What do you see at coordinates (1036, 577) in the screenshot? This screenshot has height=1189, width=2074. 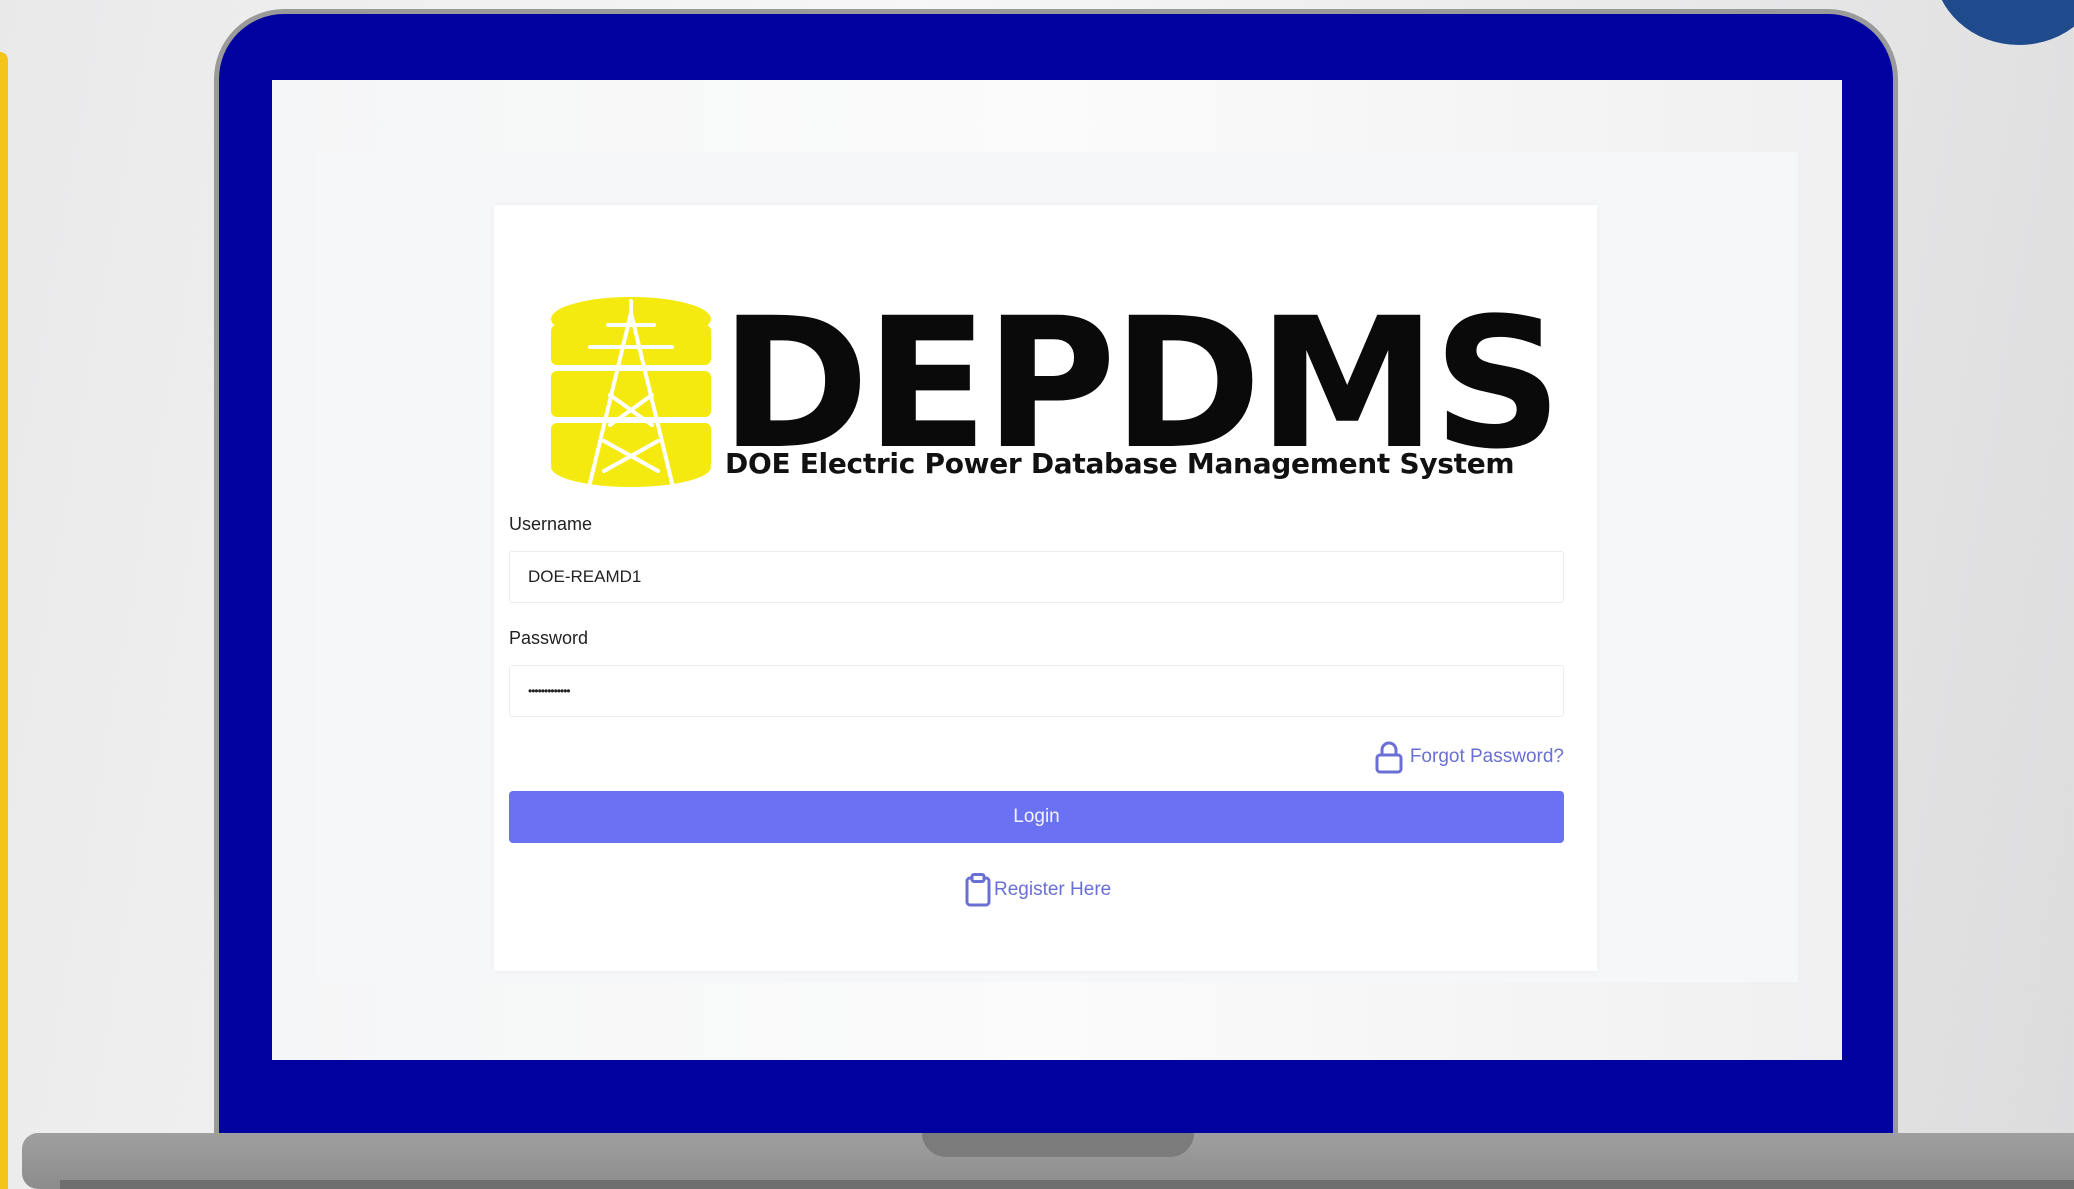 I see `username-field: DOE-REAMD1` at bounding box center [1036, 577].